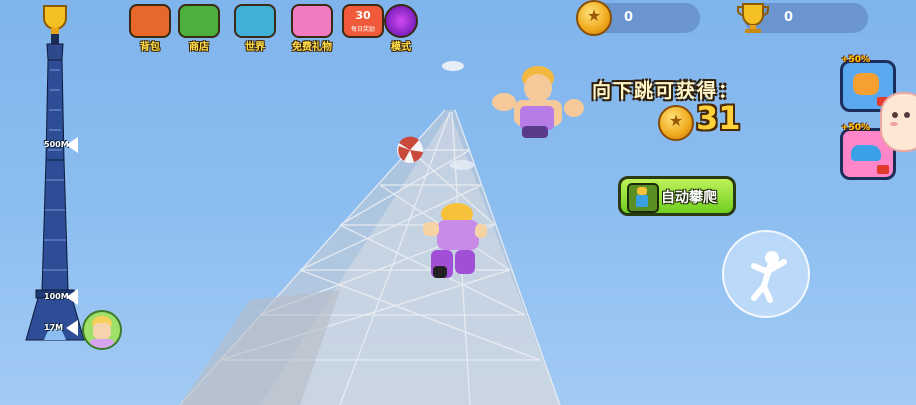  What do you see at coordinates (255, 21) in the screenshot?
I see `world-map-icon` at bounding box center [255, 21].